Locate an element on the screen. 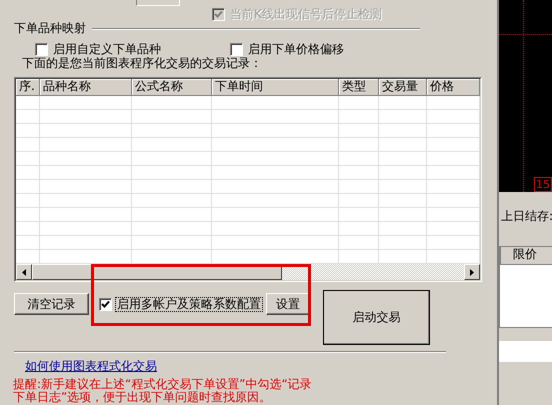 This screenshot has width=552, height=405. column-header: 序. is located at coordinates (28, 87).